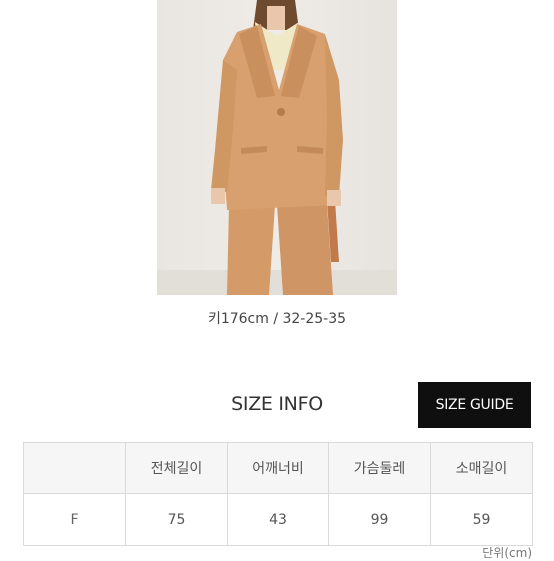  I want to click on chest-cell: 99, so click(379, 519).